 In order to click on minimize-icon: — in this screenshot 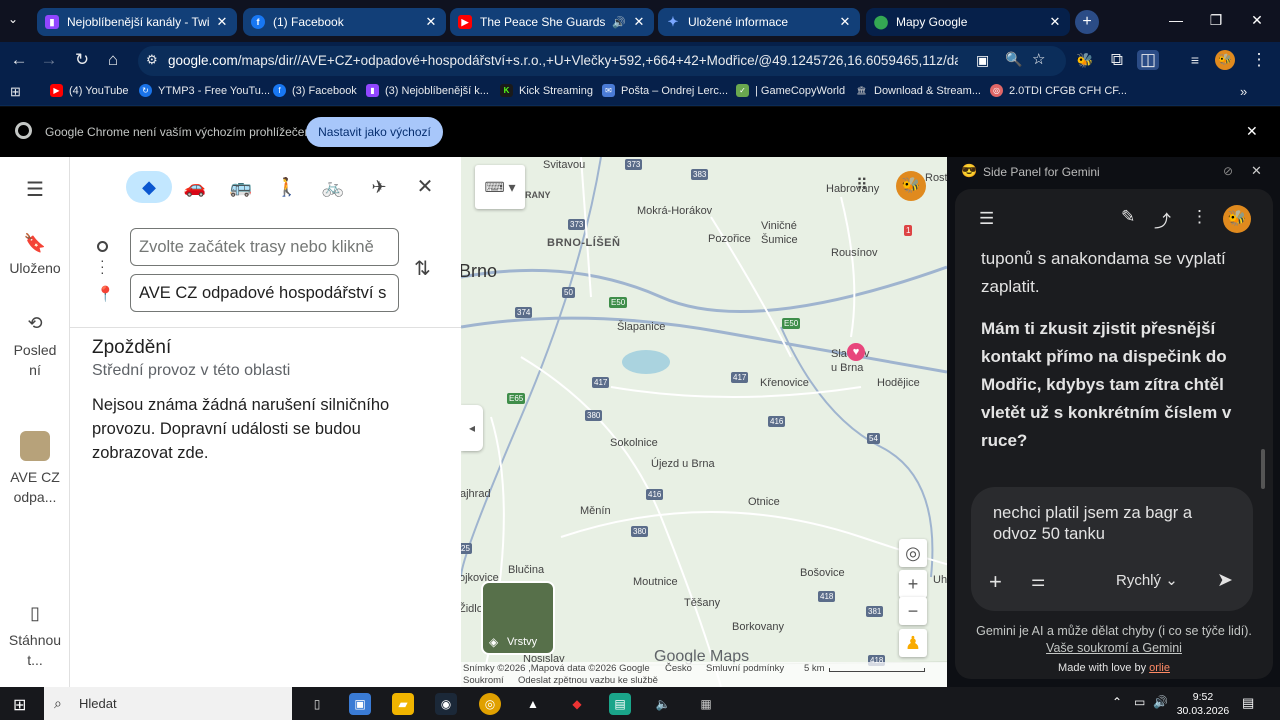, I will do `click(1176, 20)`.